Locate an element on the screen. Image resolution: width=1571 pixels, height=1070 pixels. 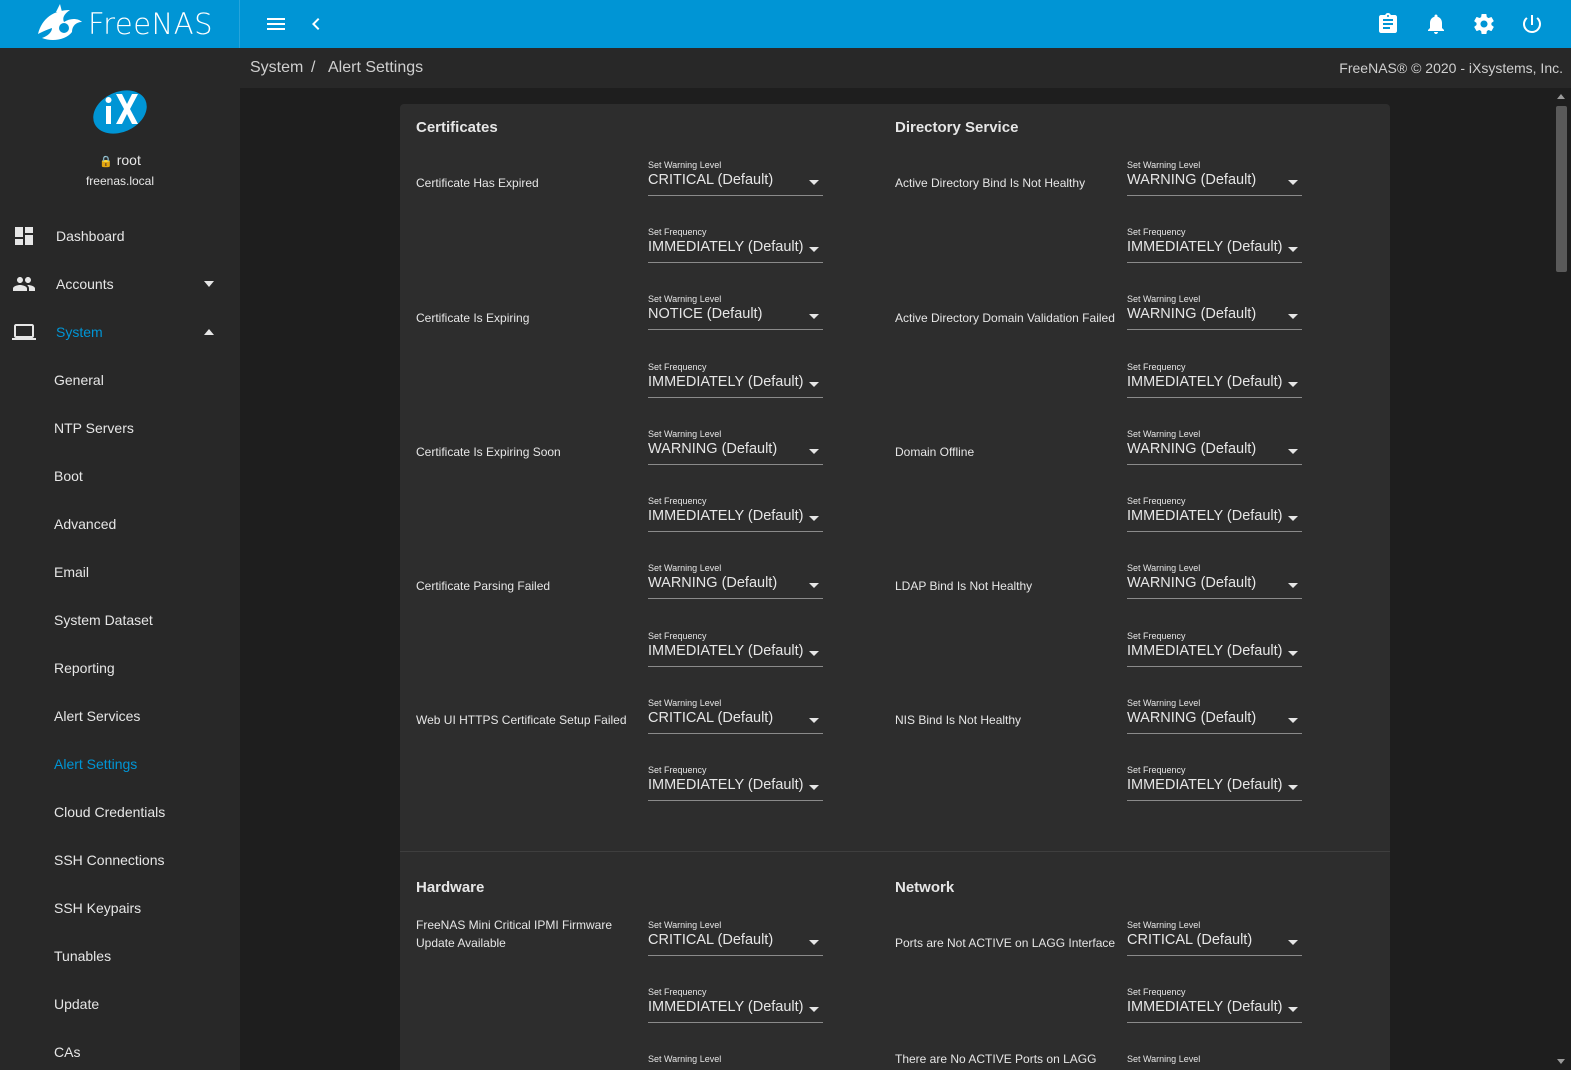
scroll-up-arrow-icon is located at coordinates (1561, 96).